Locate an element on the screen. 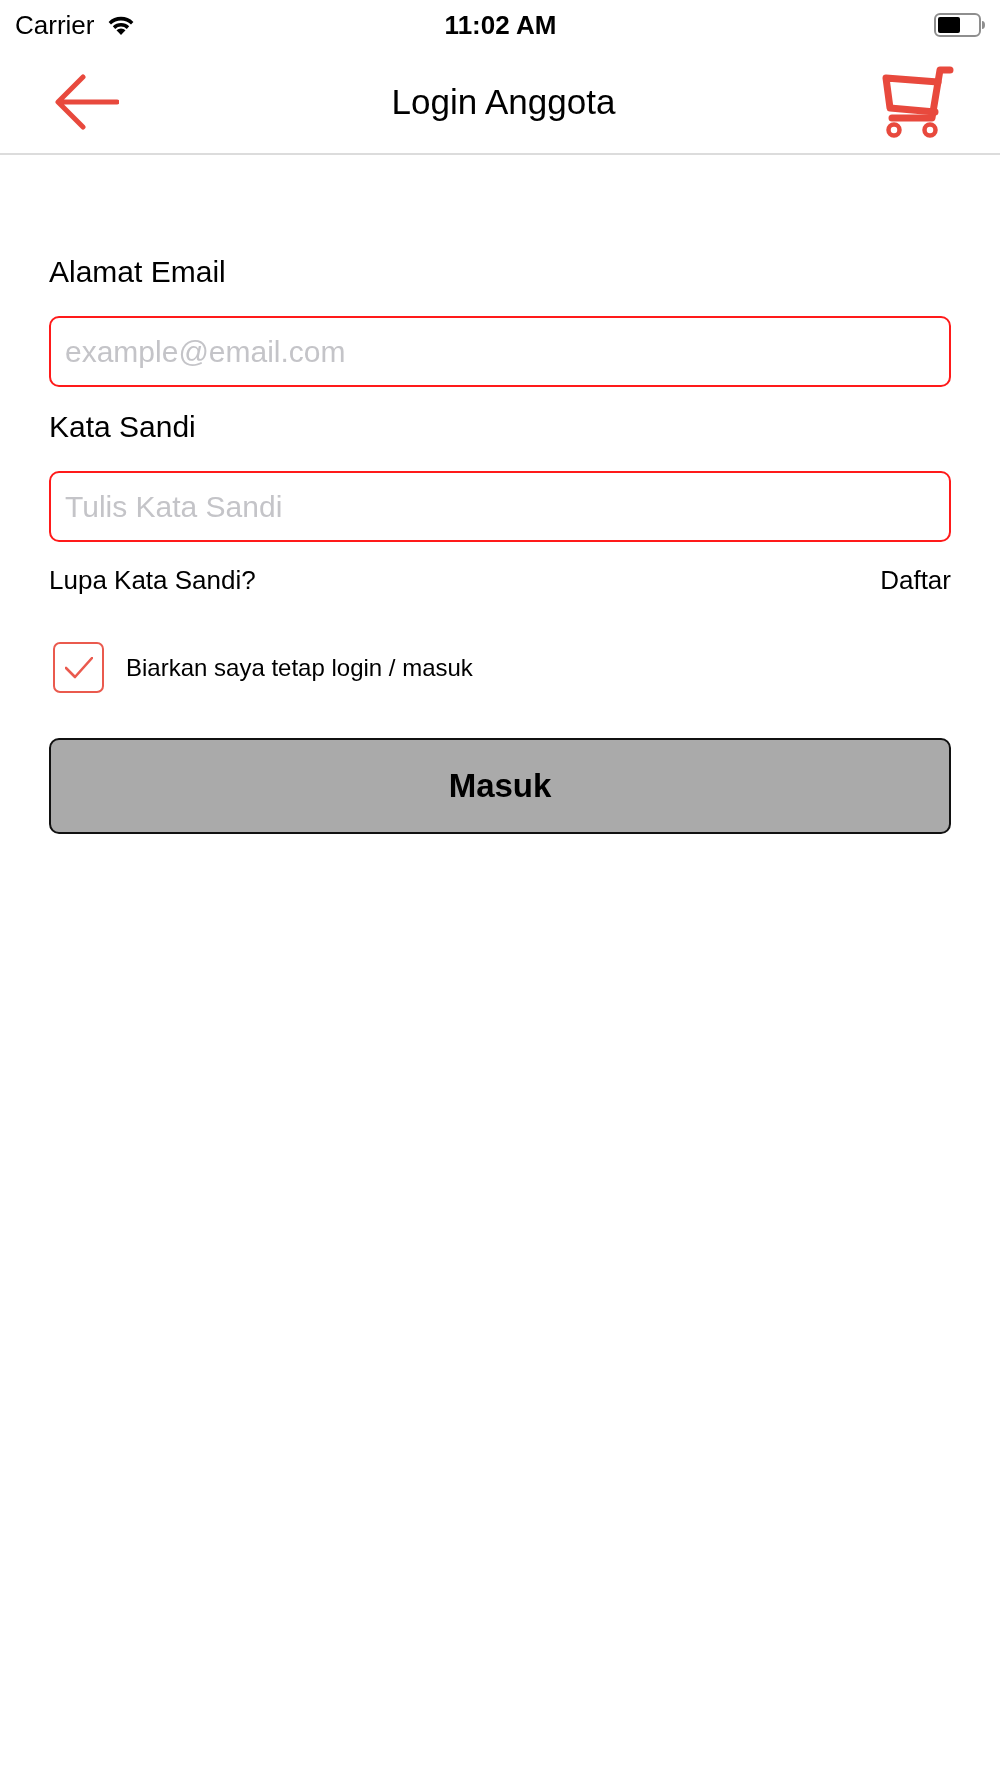 The width and height of the screenshot is (1000, 1778). checkmark-icon is located at coordinates (78, 667).